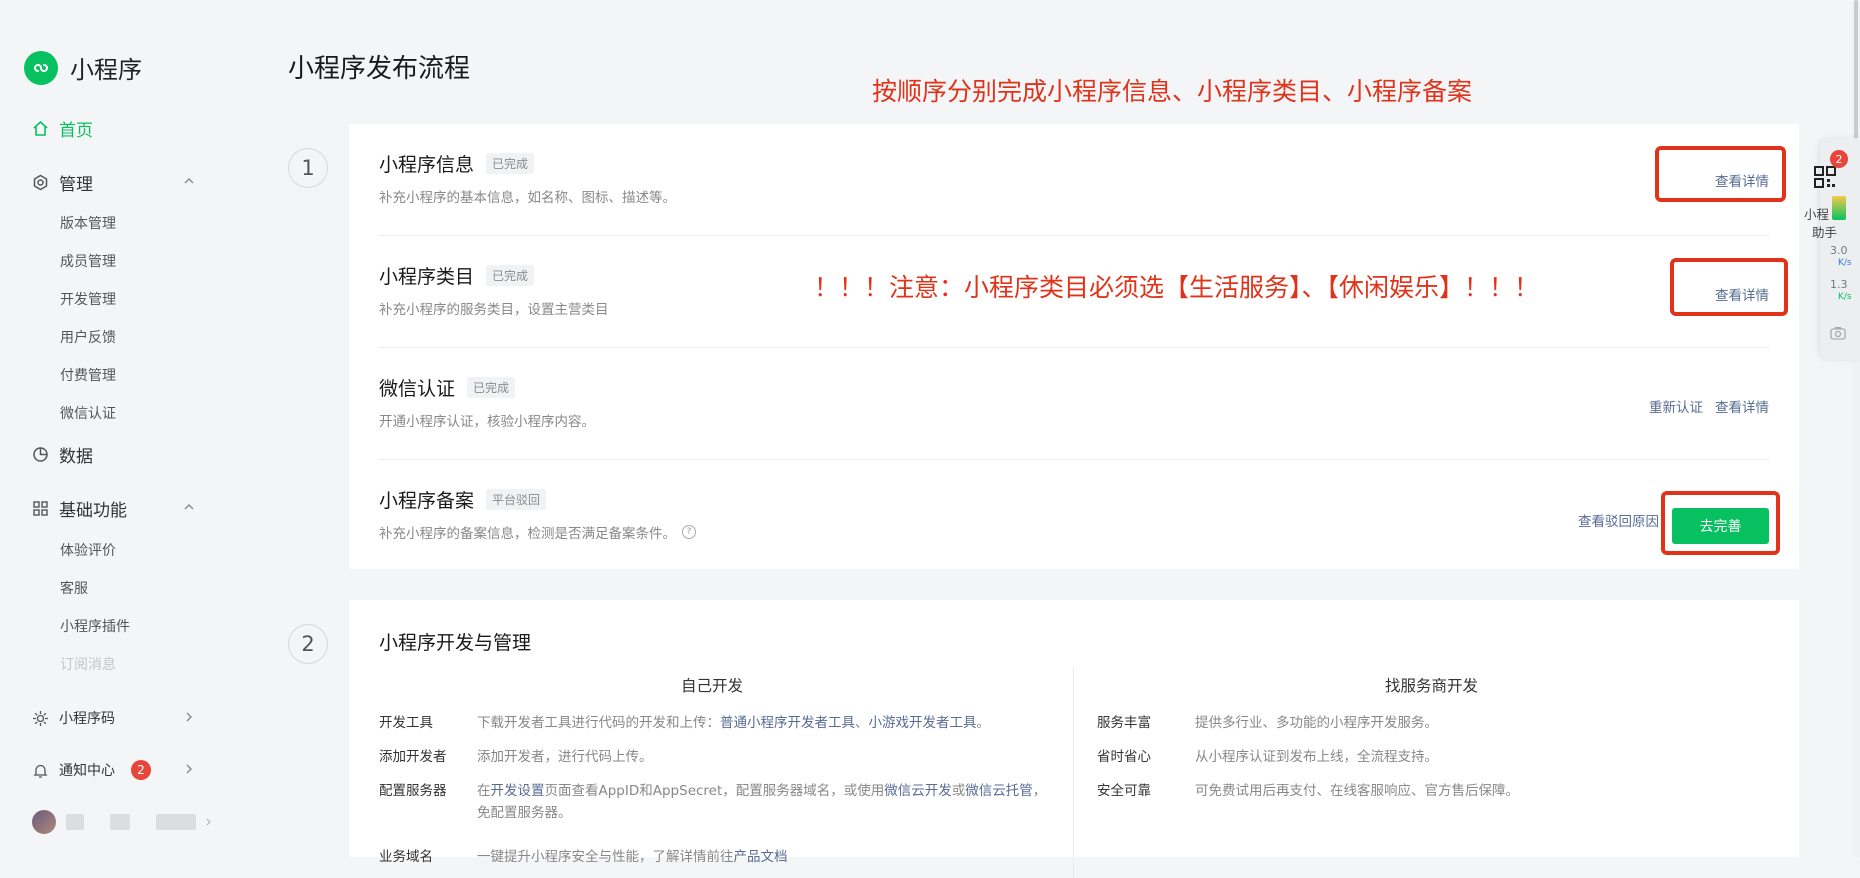 The image size is (1860, 878). Describe the element at coordinates (918, 791) in the screenshot. I see `cloud-dev-link: 微信云开发` at that location.